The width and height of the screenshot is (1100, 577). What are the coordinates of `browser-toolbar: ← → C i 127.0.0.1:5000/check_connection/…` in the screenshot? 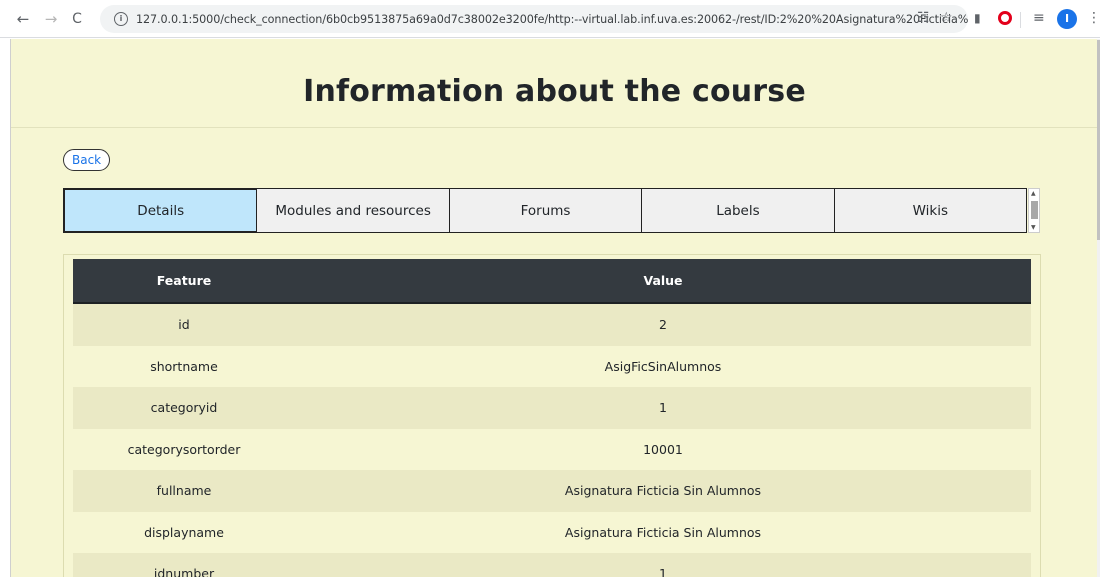 It's located at (550, 19).